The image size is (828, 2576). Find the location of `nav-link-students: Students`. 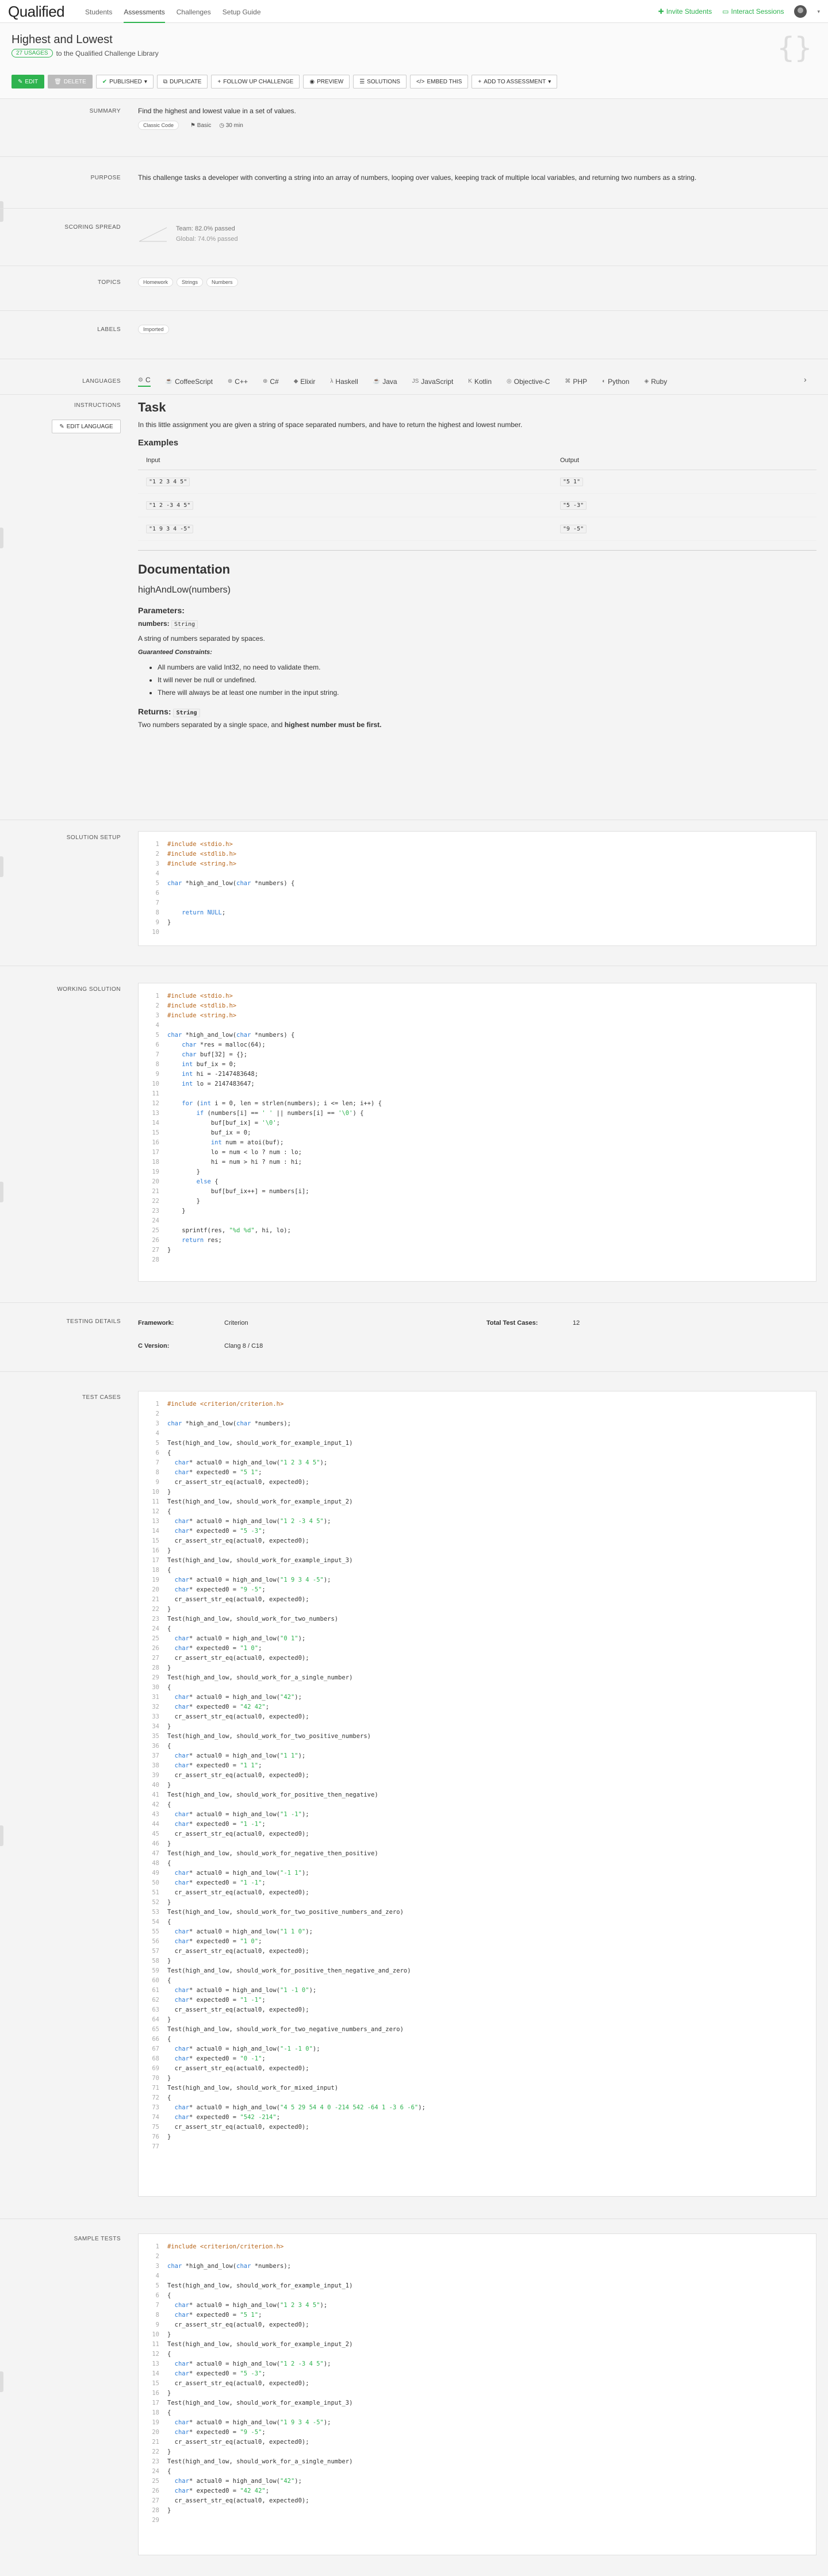

nav-link-students: Students is located at coordinates (98, 15).